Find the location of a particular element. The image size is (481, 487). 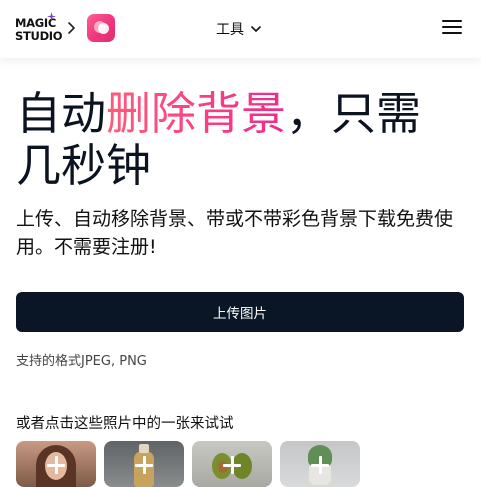

sample-photos-label: 或者点击这些照片中的一张来试试 is located at coordinates (125, 424).